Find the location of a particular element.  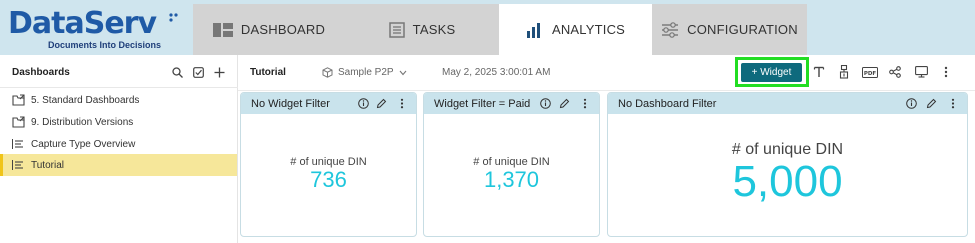

widget-card: No Widget Filter # of unique DIN 736 is located at coordinates (328, 164).